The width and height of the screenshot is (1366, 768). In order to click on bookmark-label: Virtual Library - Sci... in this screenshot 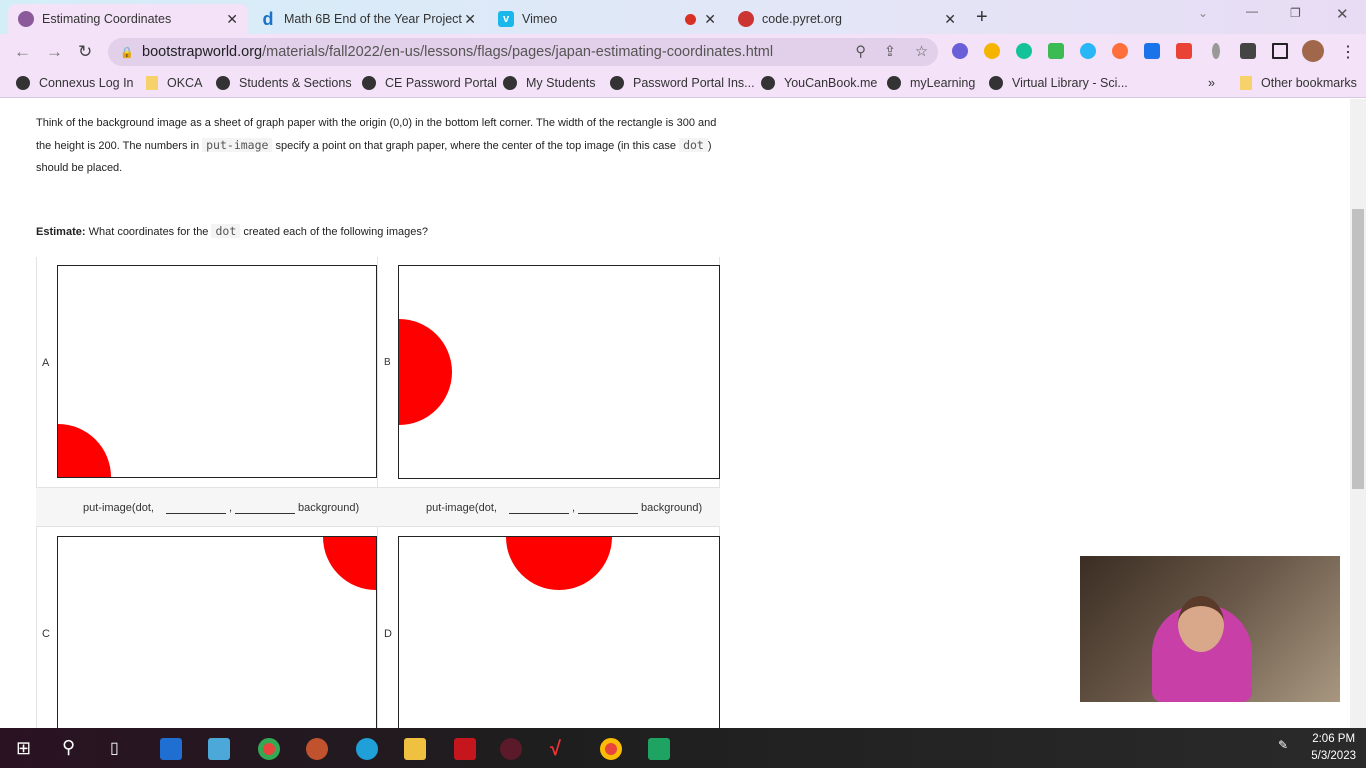, I will do `click(1070, 83)`.